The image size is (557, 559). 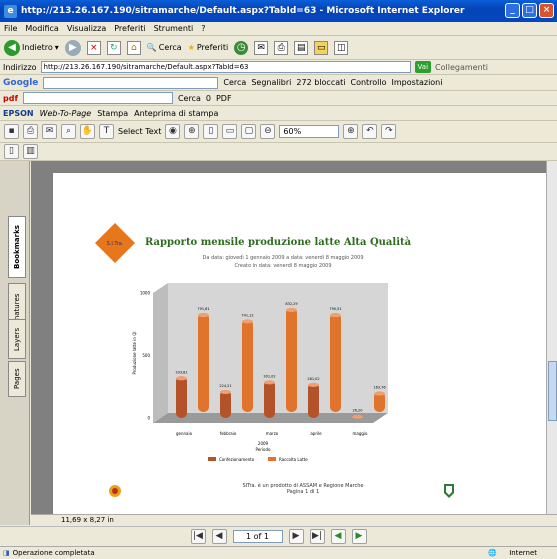 I want to click on single-page-icon: ▯, so click(x=11, y=151).